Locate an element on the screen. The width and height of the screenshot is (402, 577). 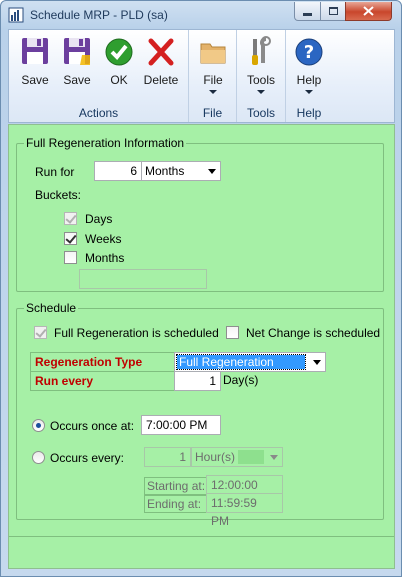
months-label: Months is located at coordinates (105, 258).